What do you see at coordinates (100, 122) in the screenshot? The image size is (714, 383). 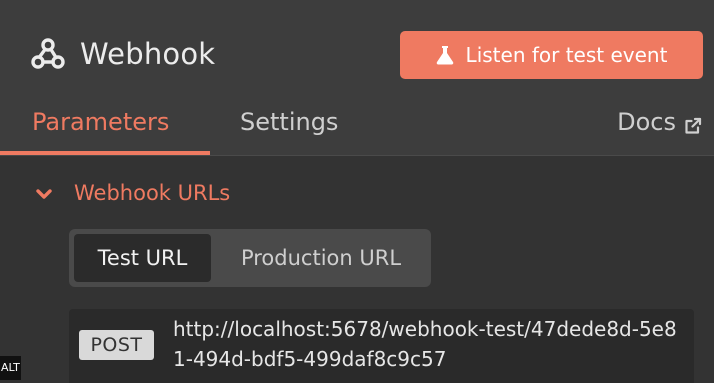 I see `tab-parameters: Parameters` at bounding box center [100, 122].